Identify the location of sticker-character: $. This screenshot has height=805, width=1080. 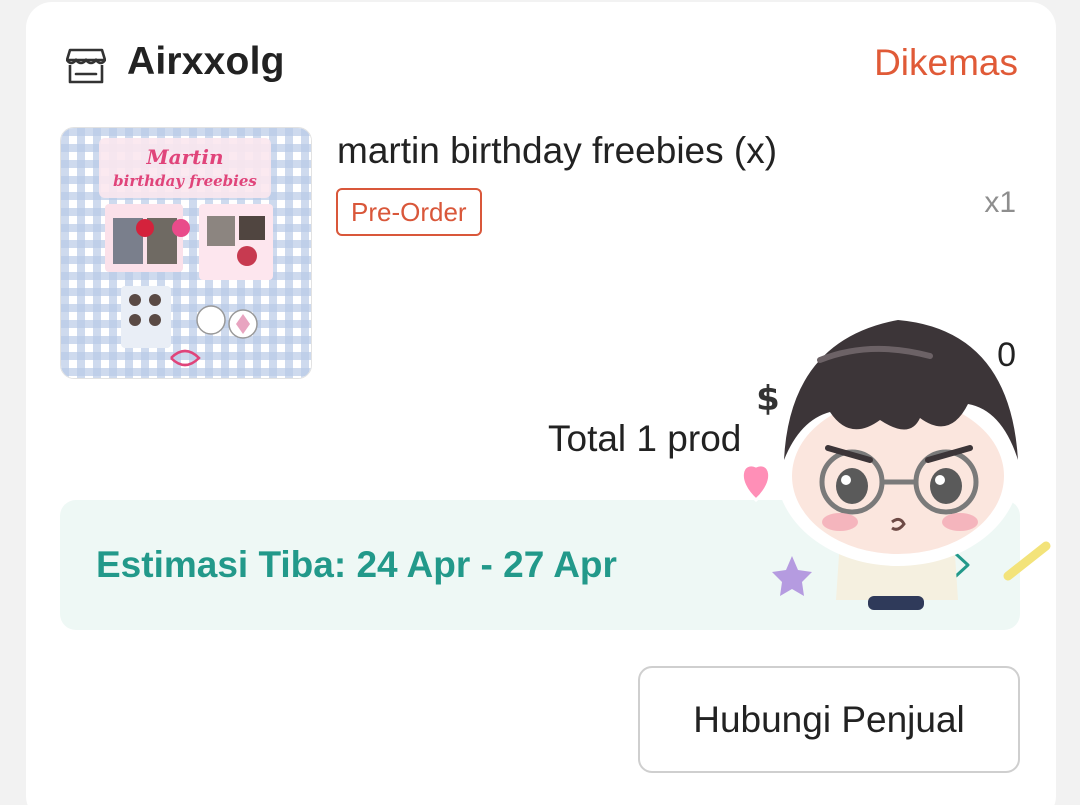
(900, 460).